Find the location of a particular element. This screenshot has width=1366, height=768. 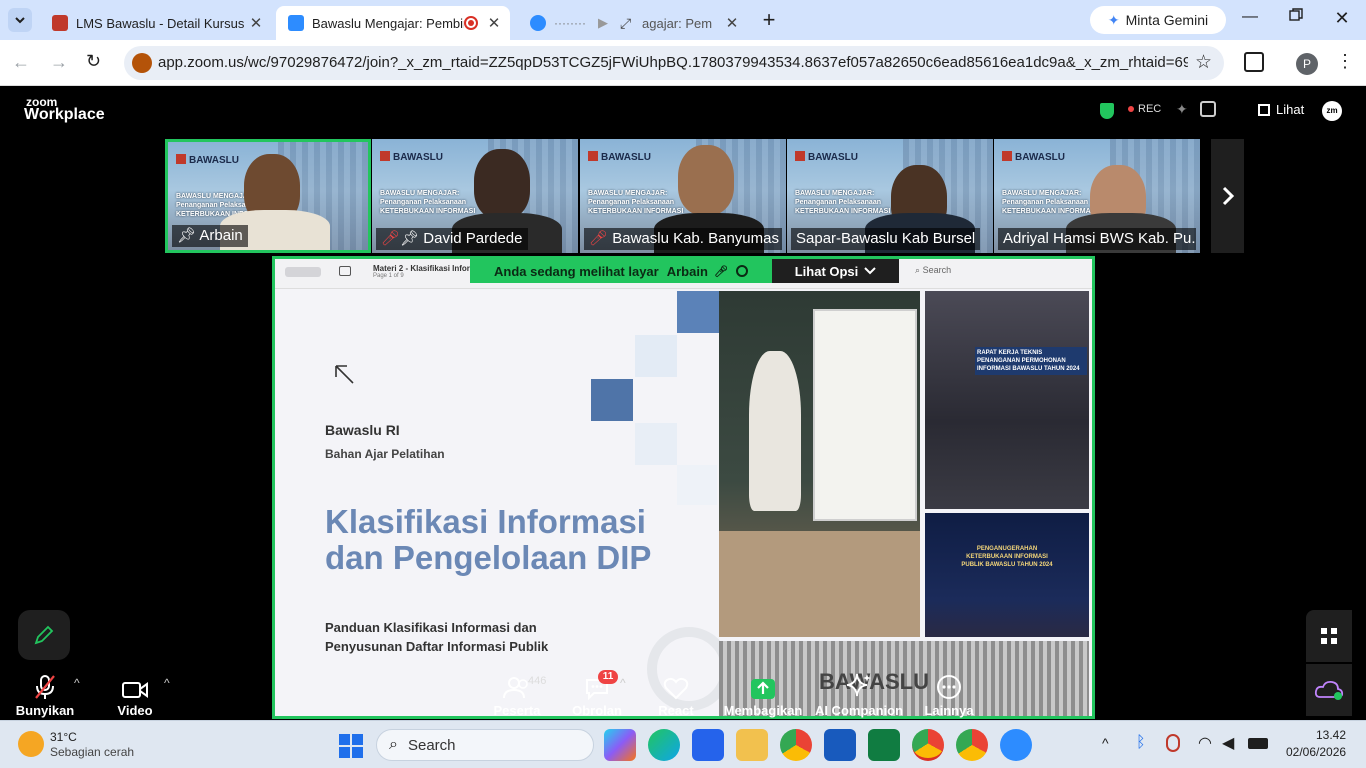

notepad-icon is located at coordinates (708, 745).